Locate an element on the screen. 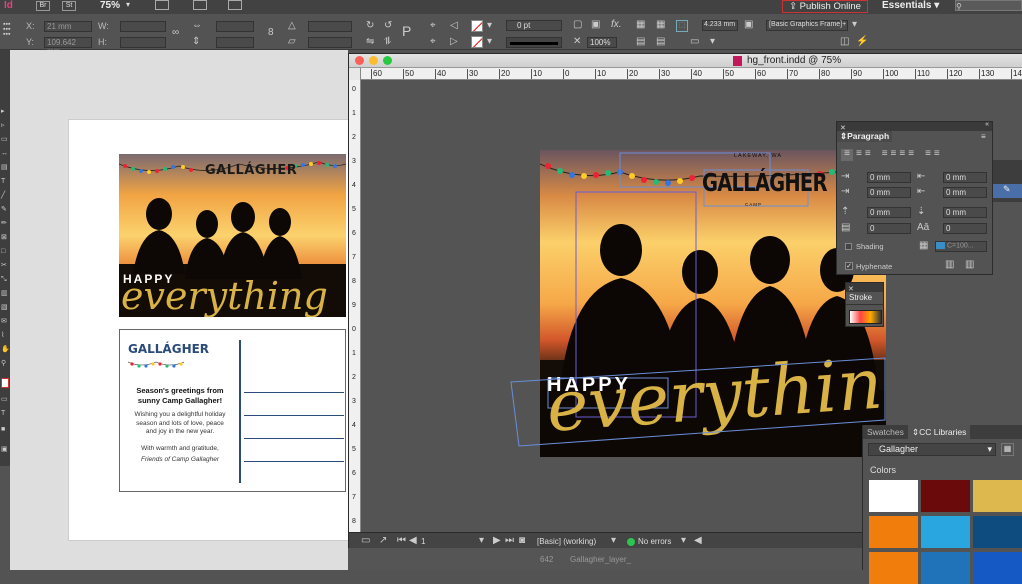  align-away-spine-icon: ≡ is located at coordinates (937, 155).